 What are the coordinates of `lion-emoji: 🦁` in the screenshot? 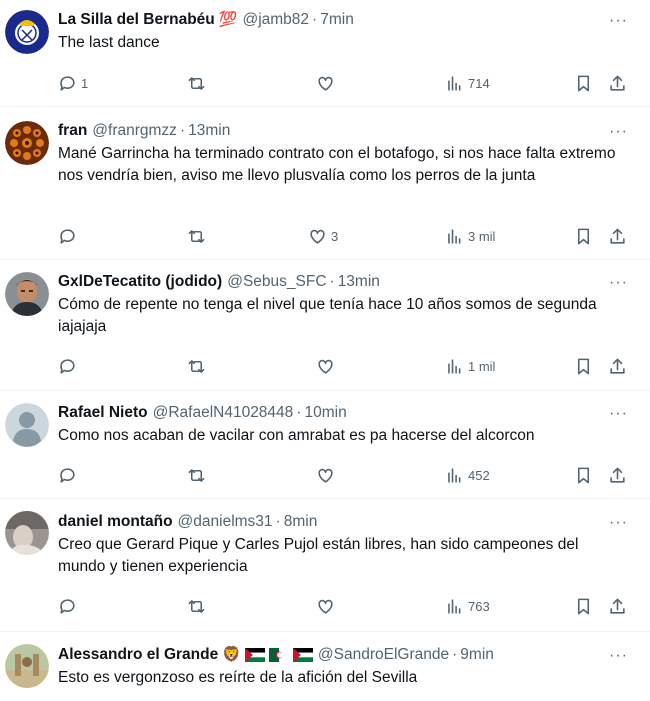 It's located at (231, 654).